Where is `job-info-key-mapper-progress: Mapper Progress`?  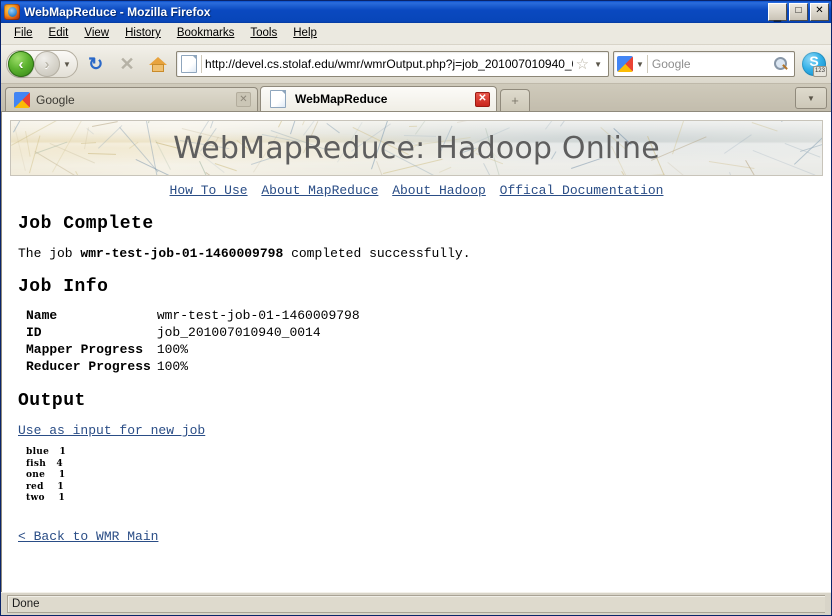 job-info-key-mapper-progress: Mapper Progress is located at coordinates (85, 349).